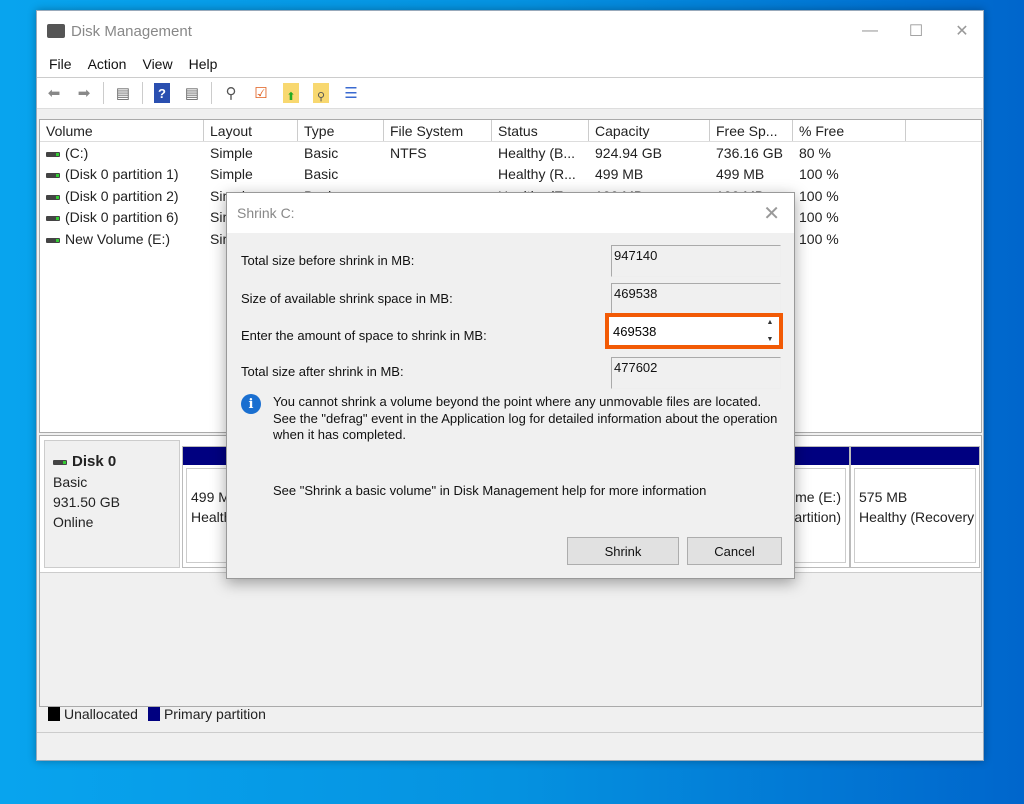 The image size is (1024, 804). What do you see at coordinates (510, 93) in the screenshot?
I see `toolbar: ⬅ ➡ ▤ ? ▤ ⚲ ☑ ⬆ ⚲ ☰` at bounding box center [510, 93].